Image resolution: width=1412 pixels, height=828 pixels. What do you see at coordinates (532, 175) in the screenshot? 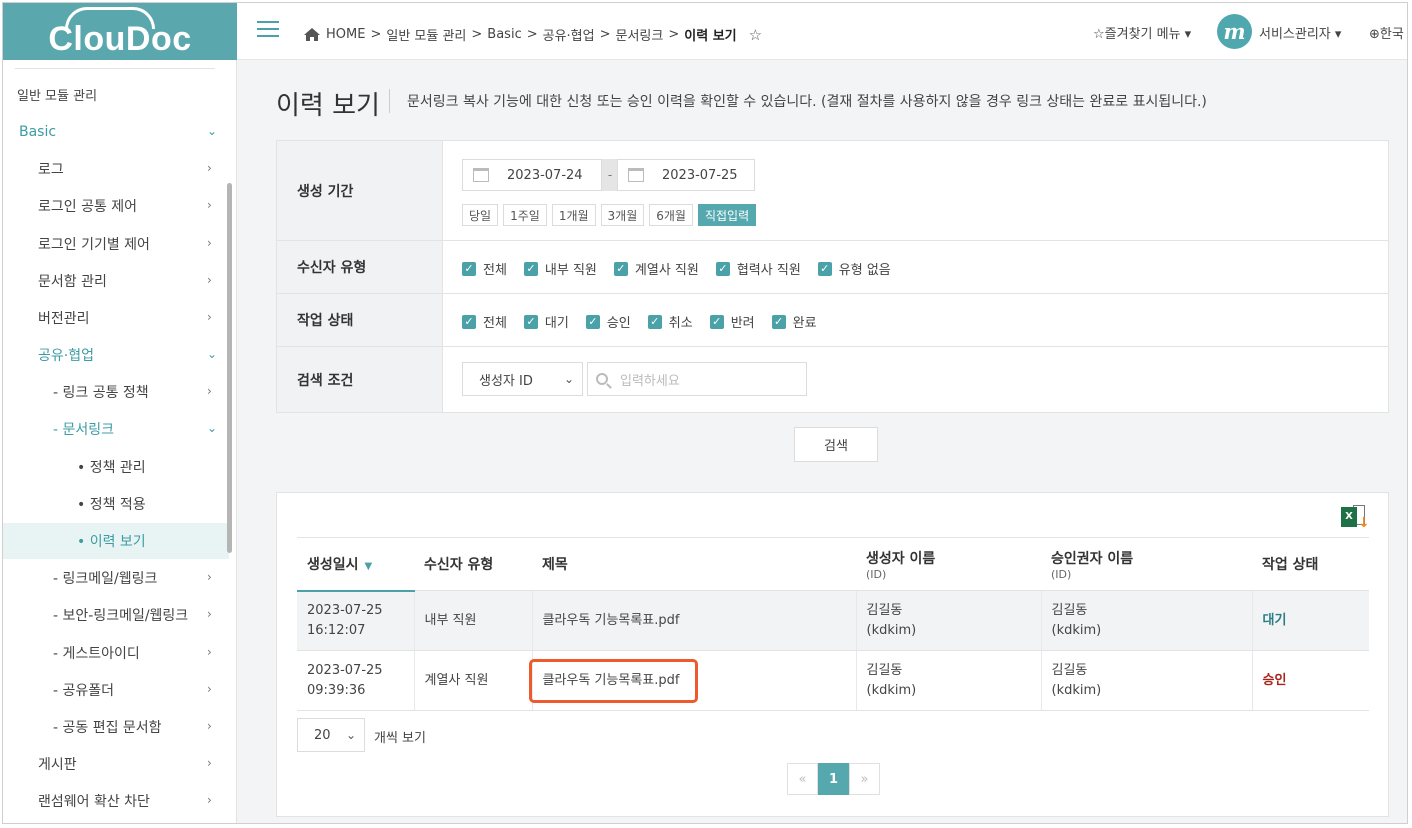
I see `start-date-input: 2023-07-24` at bounding box center [532, 175].